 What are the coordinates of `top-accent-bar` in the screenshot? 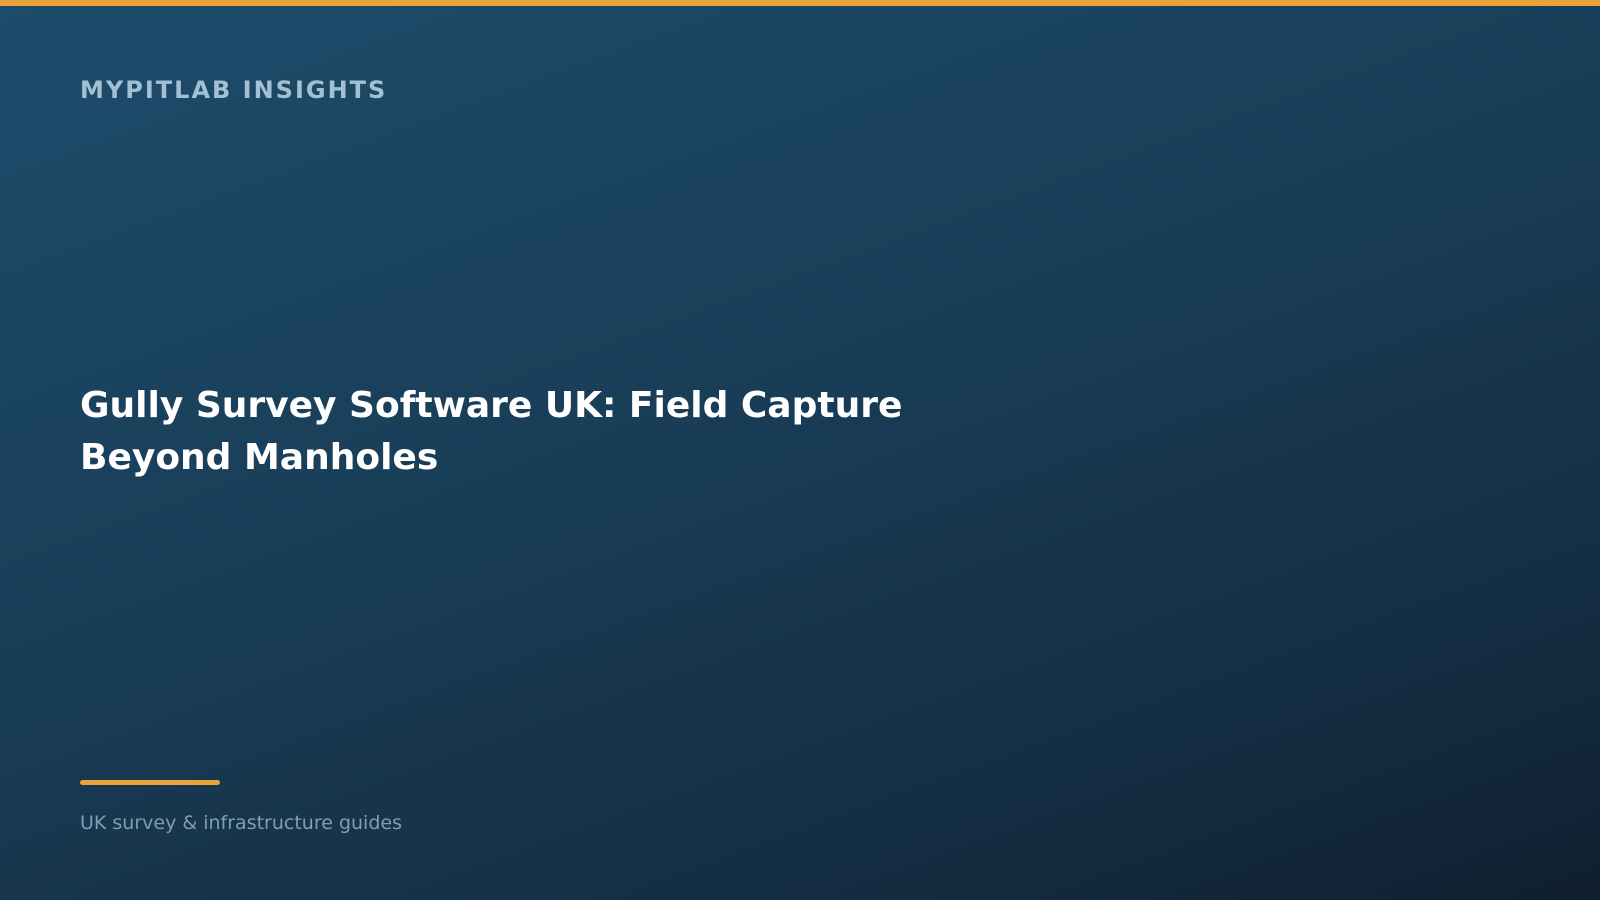 It's located at (800, 3).